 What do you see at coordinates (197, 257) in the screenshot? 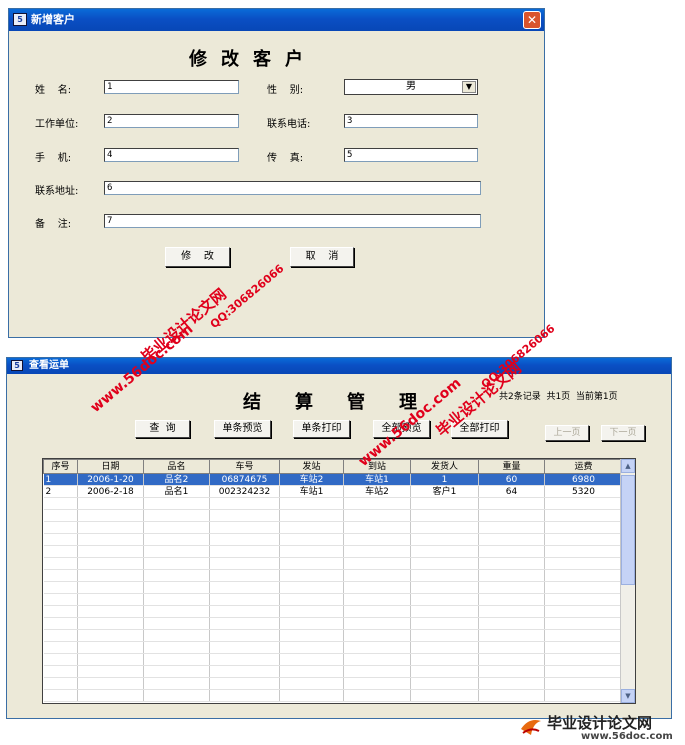
I see `modify-button: 修 改` at bounding box center [197, 257].